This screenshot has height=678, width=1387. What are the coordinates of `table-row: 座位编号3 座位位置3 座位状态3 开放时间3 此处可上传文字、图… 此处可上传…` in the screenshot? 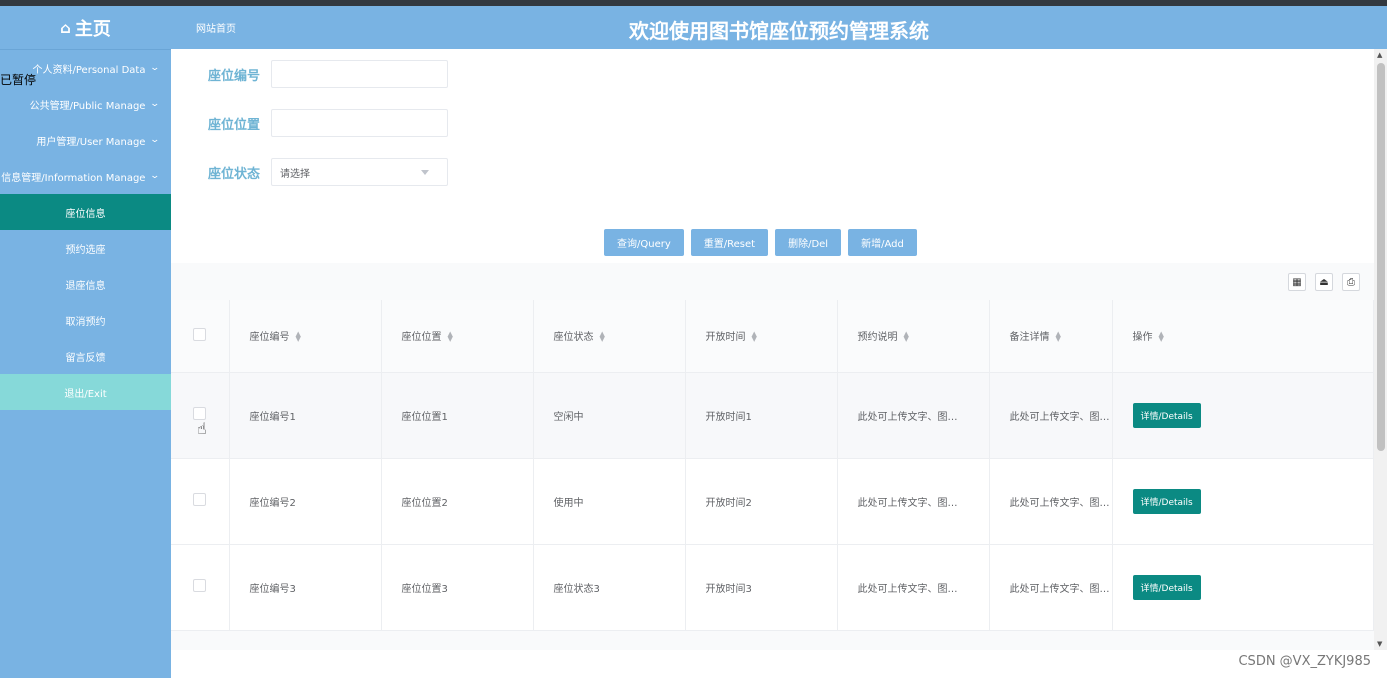 It's located at (772, 587).